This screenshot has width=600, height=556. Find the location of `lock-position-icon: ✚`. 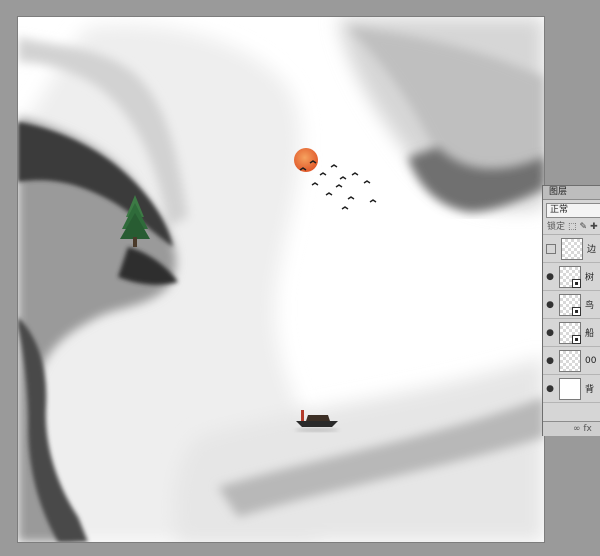

lock-position-icon: ✚ is located at coordinates (594, 227).